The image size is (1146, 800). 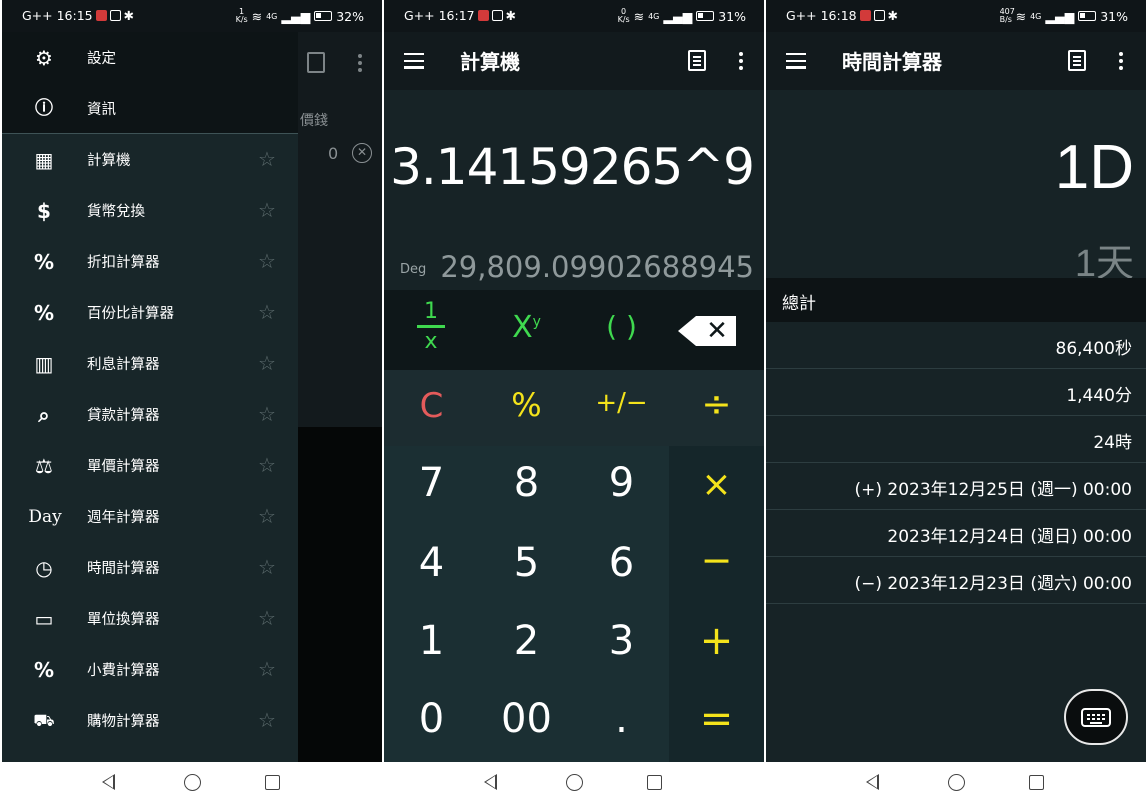 I want to click on percent-button: %, so click(x=526, y=408).